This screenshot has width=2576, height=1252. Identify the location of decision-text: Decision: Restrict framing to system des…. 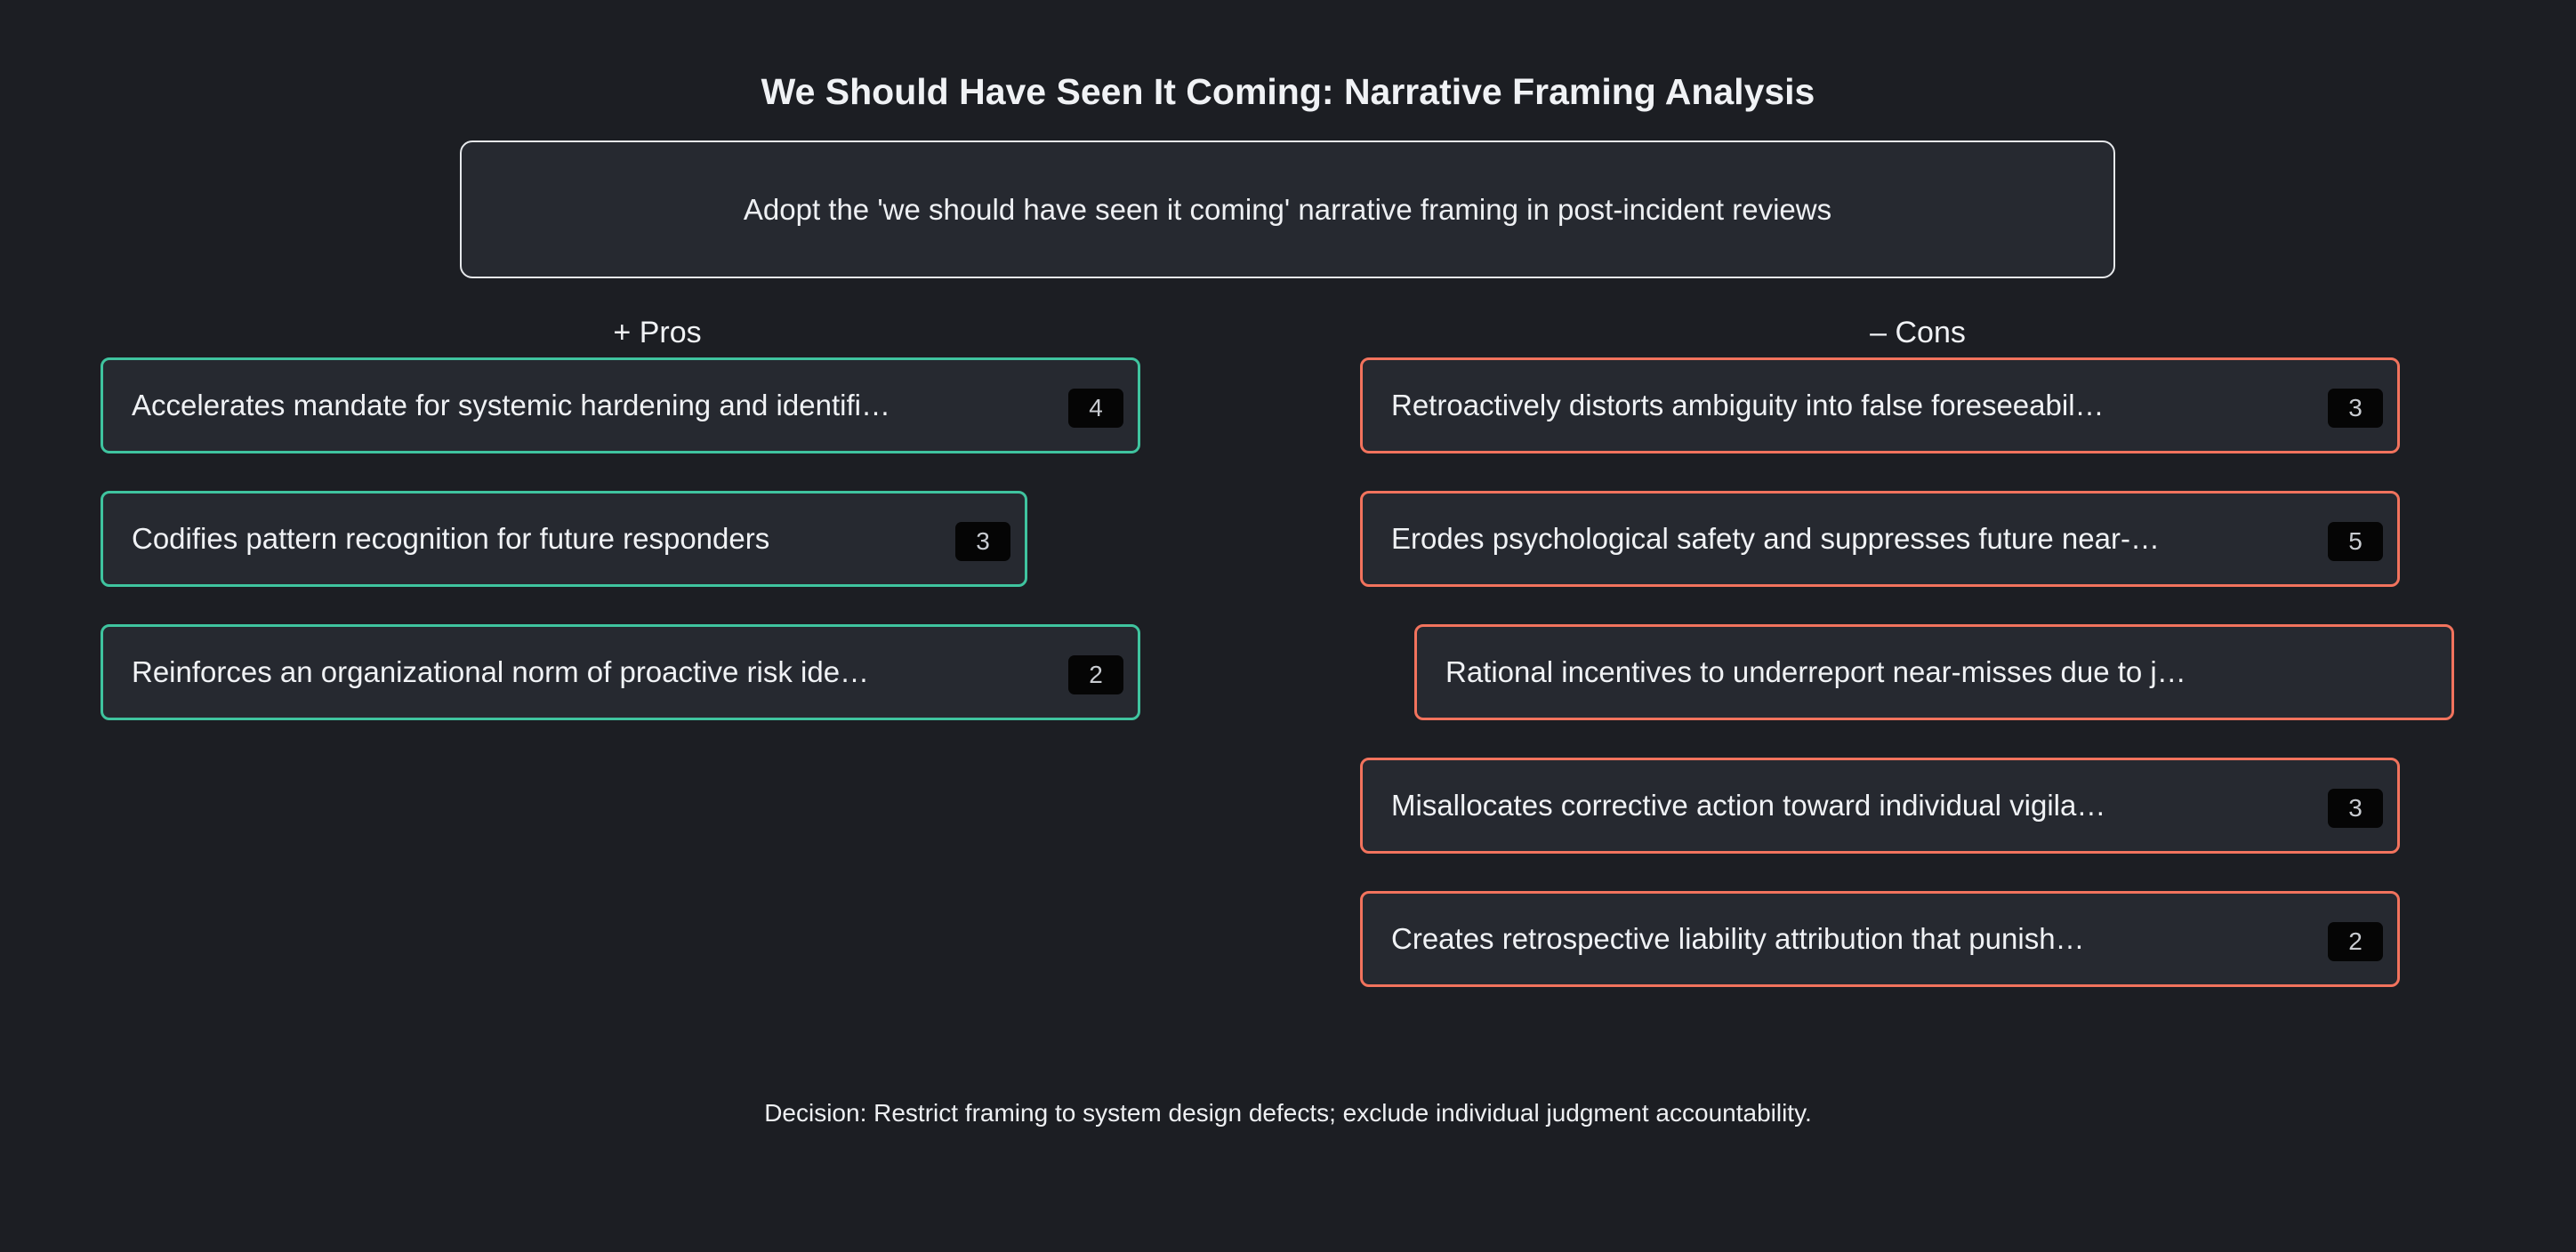
(1288, 1113).